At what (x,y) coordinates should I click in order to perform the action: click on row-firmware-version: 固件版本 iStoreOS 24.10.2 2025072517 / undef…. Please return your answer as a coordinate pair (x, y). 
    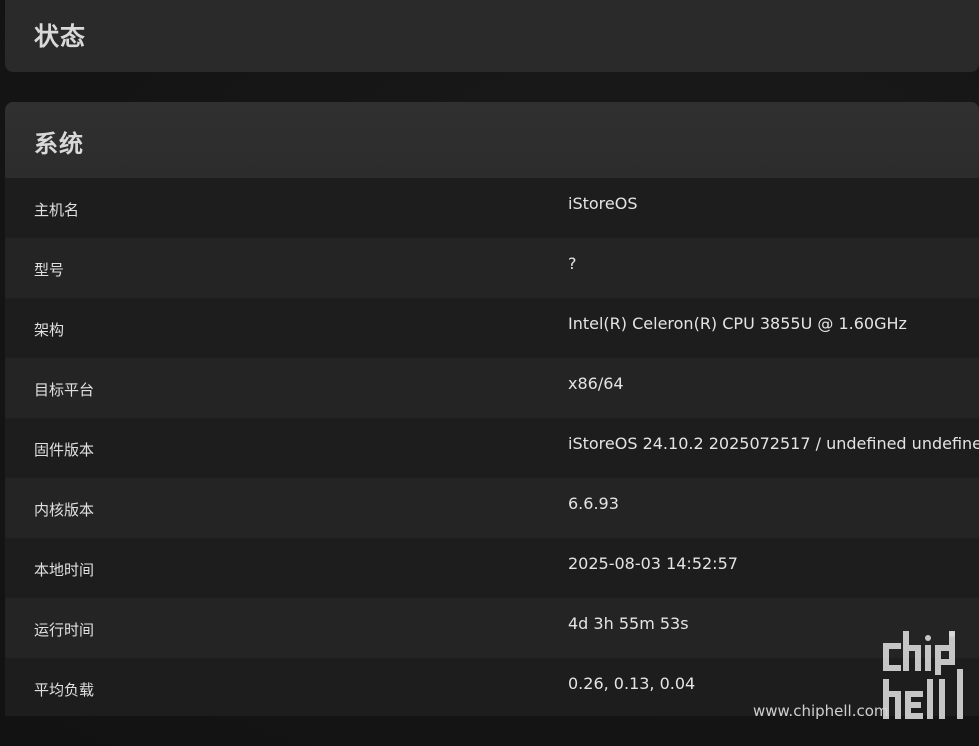
    Looking at the image, I should click on (492, 448).